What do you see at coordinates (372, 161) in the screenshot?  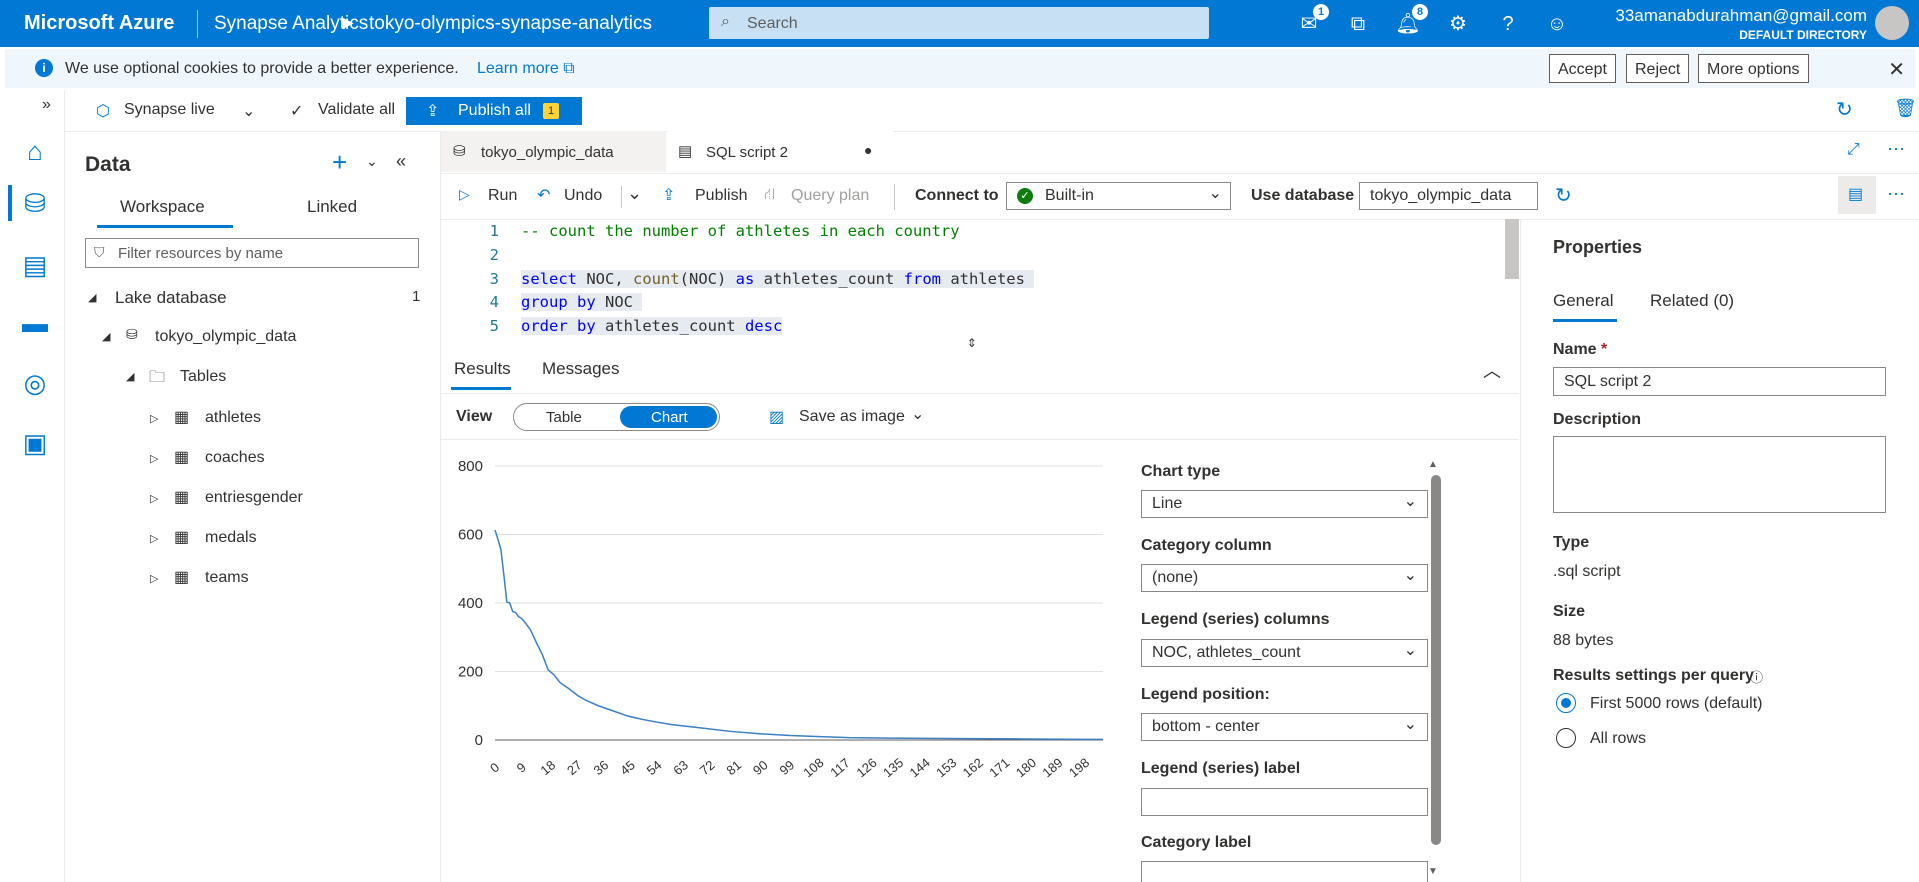 I see `collapse-all-icon: ⌄` at bounding box center [372, 161].